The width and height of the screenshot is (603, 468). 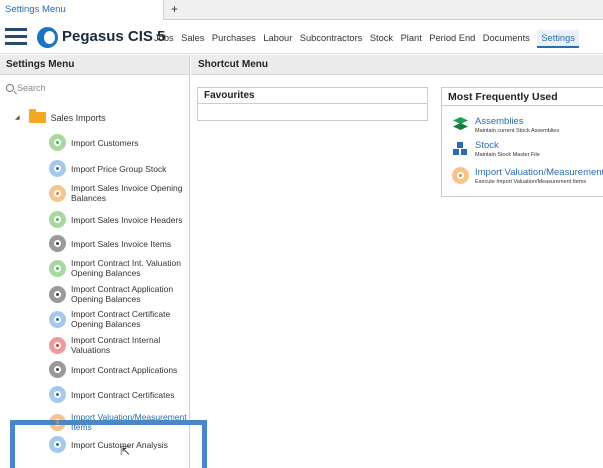 What do you see at coordinates (121, 243) in the screenshot?
I see `tree-item-label: Import Sales Invoice Items` at bounding box center [121, 243].